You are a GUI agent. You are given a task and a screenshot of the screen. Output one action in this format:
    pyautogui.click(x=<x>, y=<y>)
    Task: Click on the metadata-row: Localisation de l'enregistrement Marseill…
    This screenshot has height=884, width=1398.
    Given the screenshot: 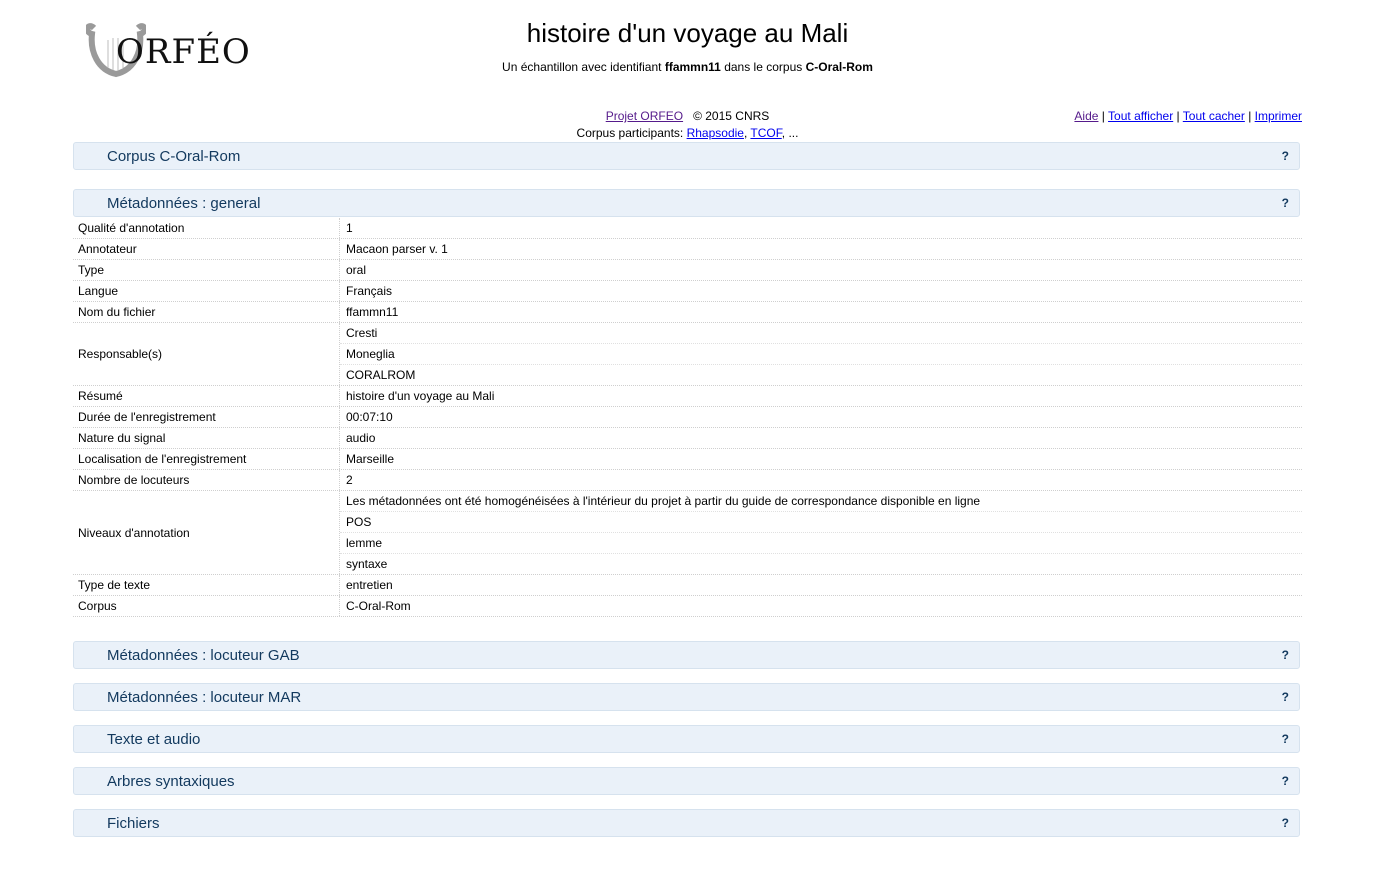 What is the action you would take?
    pyautogui.click(x=687, y=459)
    